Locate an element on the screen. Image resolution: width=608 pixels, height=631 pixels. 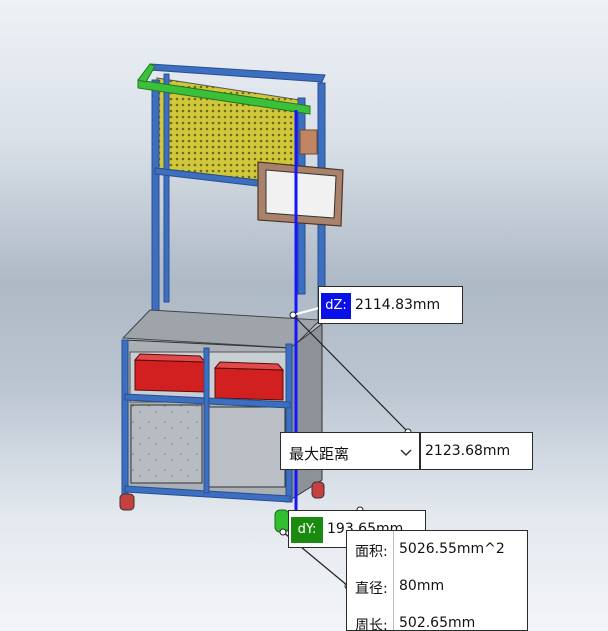
diameter-label: 直径: is located at coordinates (371, 589).